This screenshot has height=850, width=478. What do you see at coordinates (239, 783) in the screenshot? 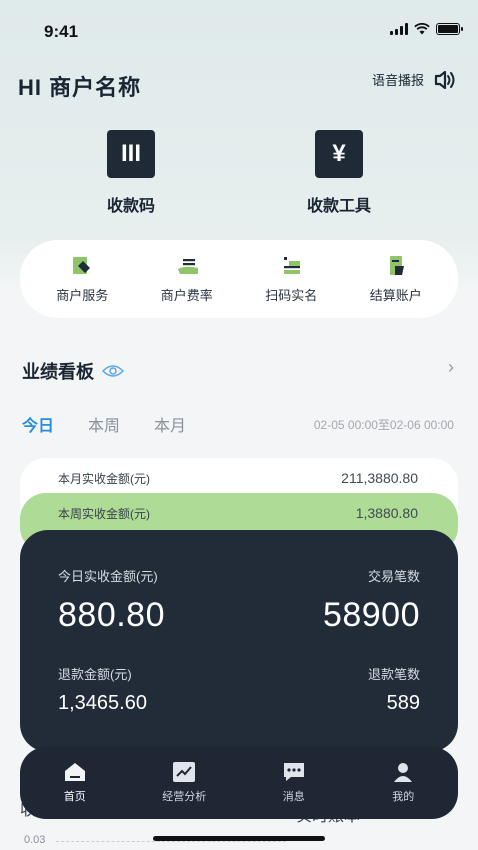
I see `bottom-nav: 首页 经营分析 消息 我的` at bounding box center [239, 783].